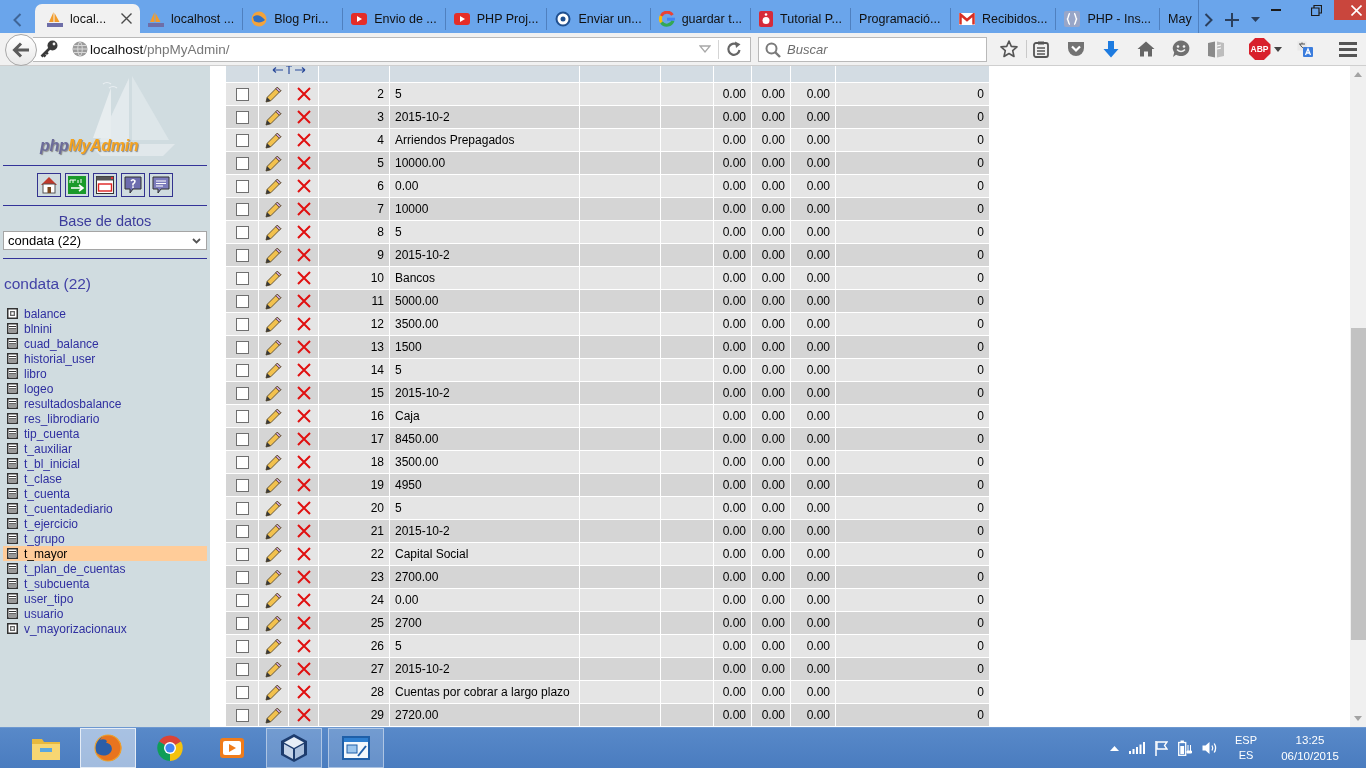 The image size is (1366, 768). Describe the element at coordinates (77, 185) in the screenshot. I see `exit-button` at that location.